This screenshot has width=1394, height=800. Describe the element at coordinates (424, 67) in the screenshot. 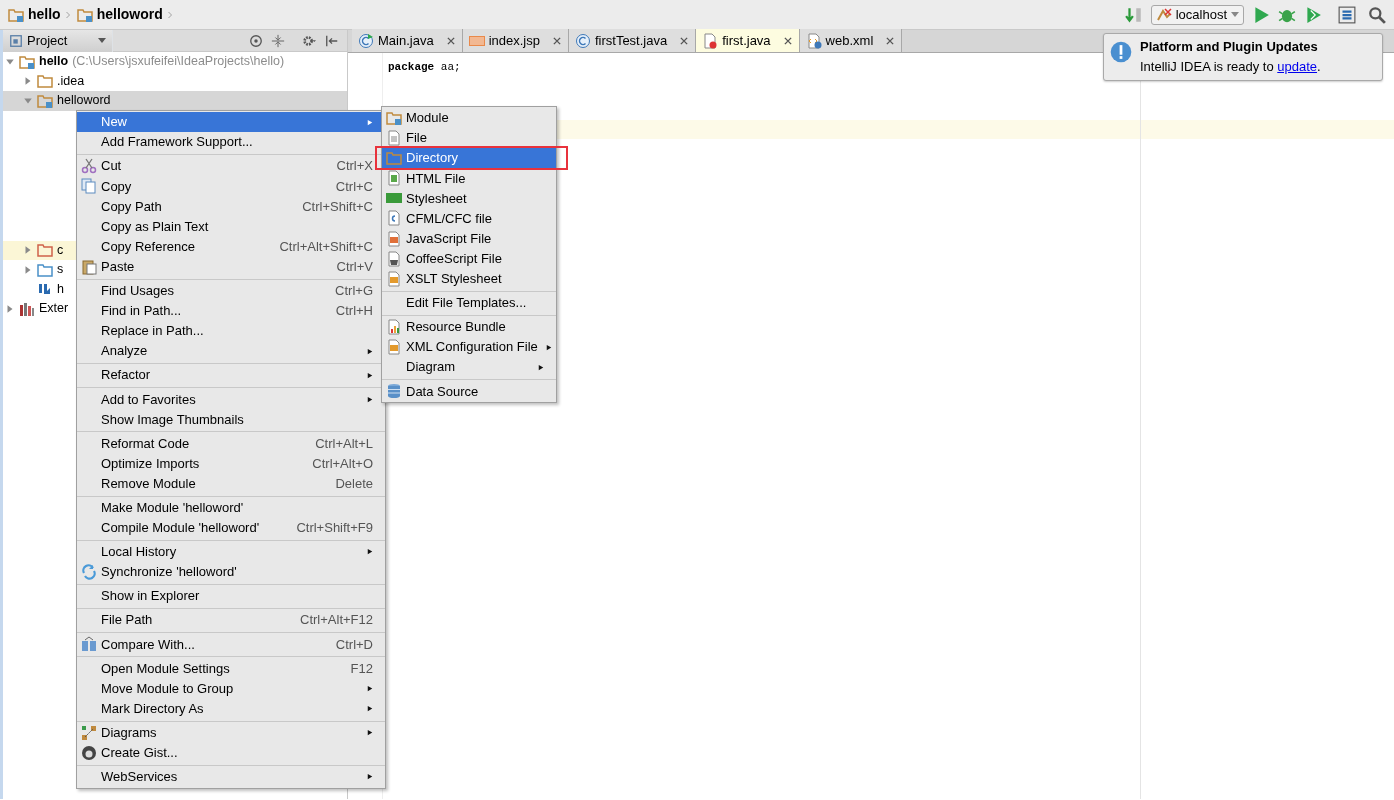

I see `code-line: package aa;` at that location.